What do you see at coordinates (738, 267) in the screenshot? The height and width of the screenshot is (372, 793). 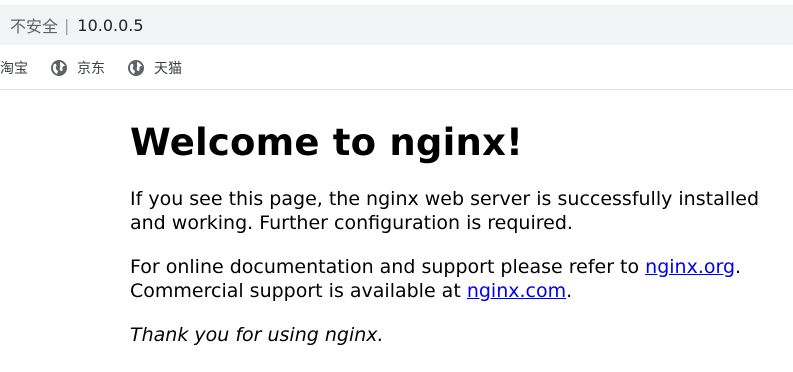 I see `docs-period: .` at bounding box center [738, 267].